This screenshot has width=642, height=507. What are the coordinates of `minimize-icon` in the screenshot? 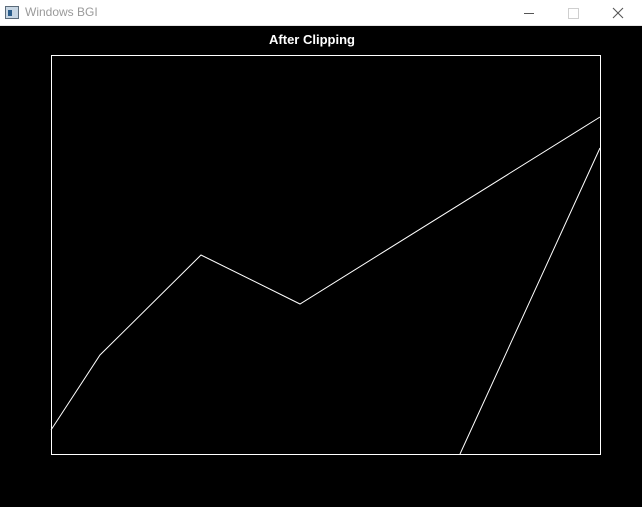 It's located at (529, 13).